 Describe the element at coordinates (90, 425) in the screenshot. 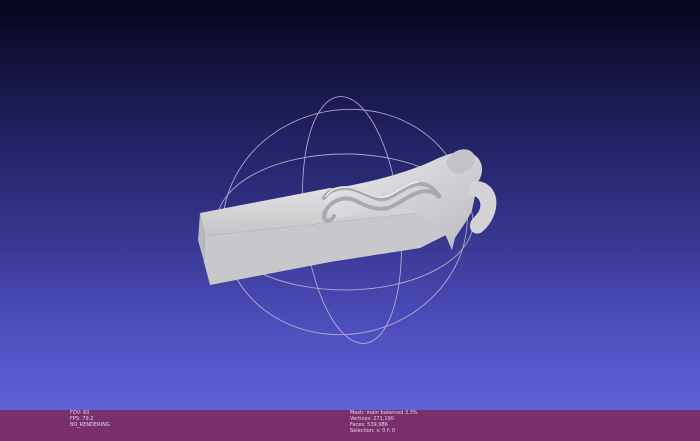

I see `render-mode-readout: BO_RENDERING` at that location.